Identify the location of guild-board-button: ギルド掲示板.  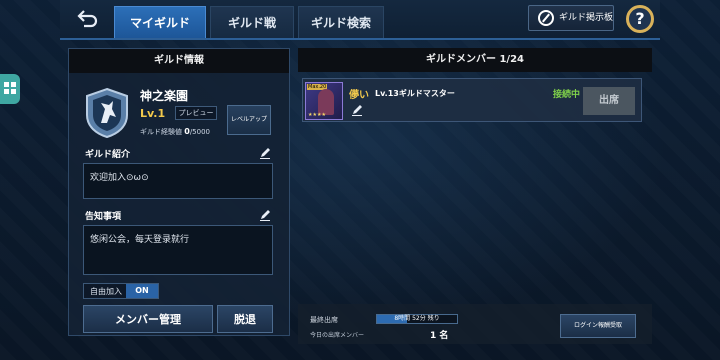
(571, 18).